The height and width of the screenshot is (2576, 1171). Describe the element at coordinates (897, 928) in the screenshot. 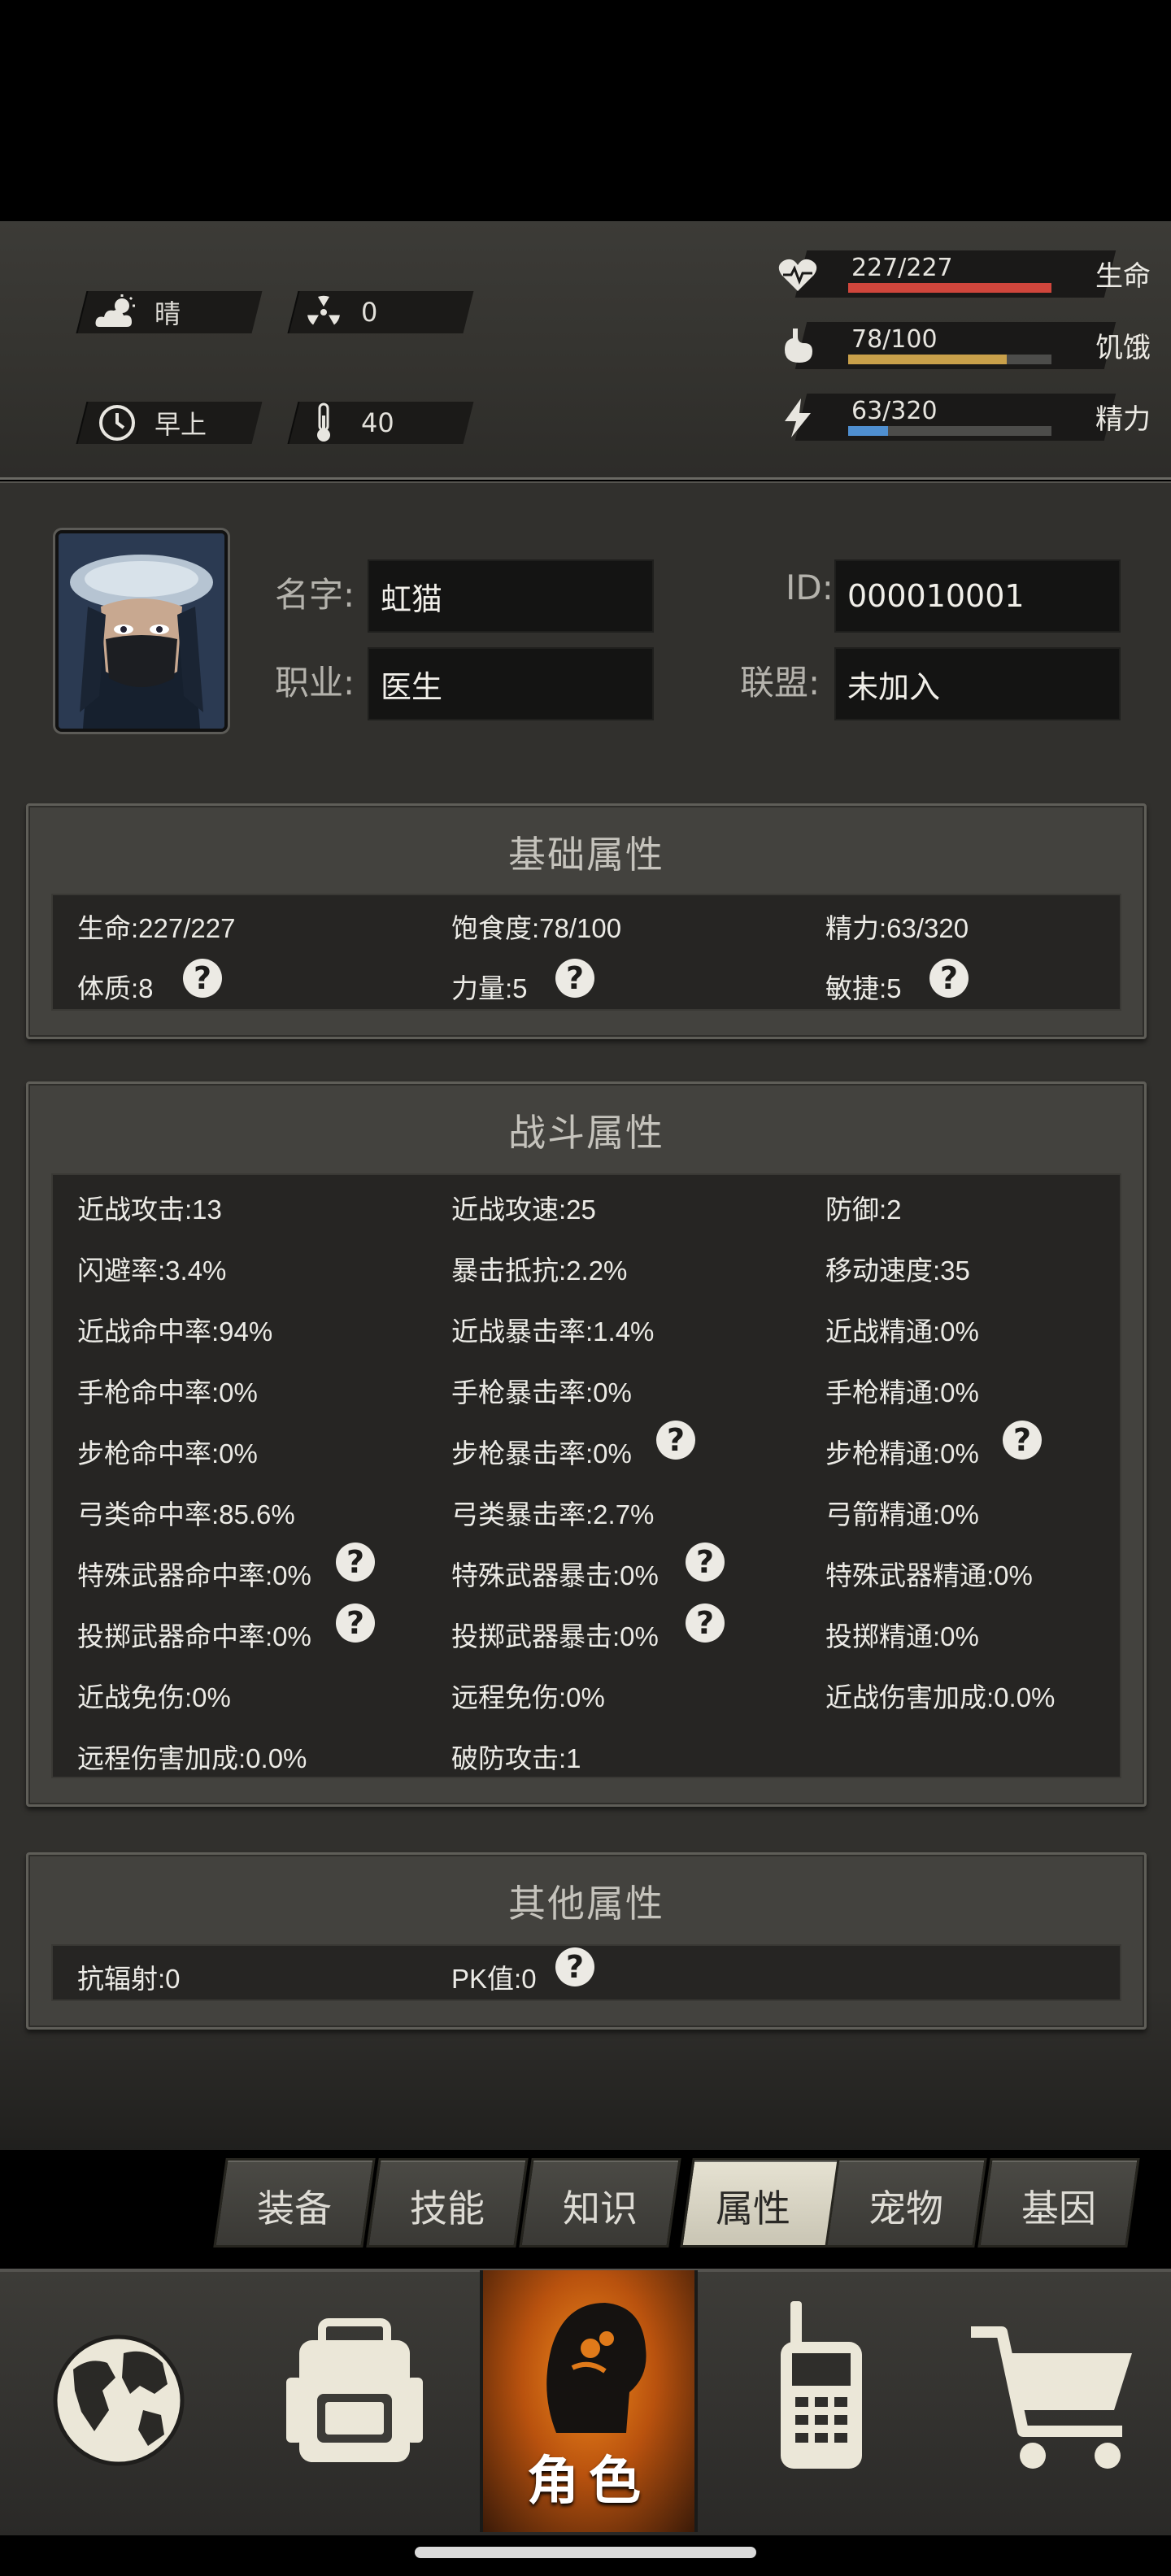

I see `stat-energy: 精力:63/320` at that location.